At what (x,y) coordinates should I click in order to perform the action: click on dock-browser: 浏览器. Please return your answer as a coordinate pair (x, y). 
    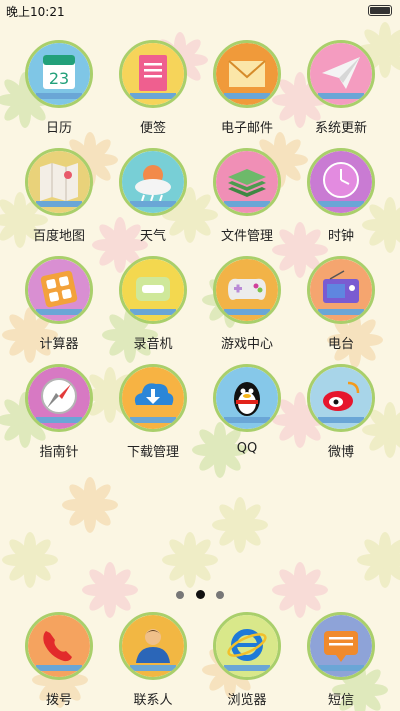
    Looking at the image, I should click on (247, 660).